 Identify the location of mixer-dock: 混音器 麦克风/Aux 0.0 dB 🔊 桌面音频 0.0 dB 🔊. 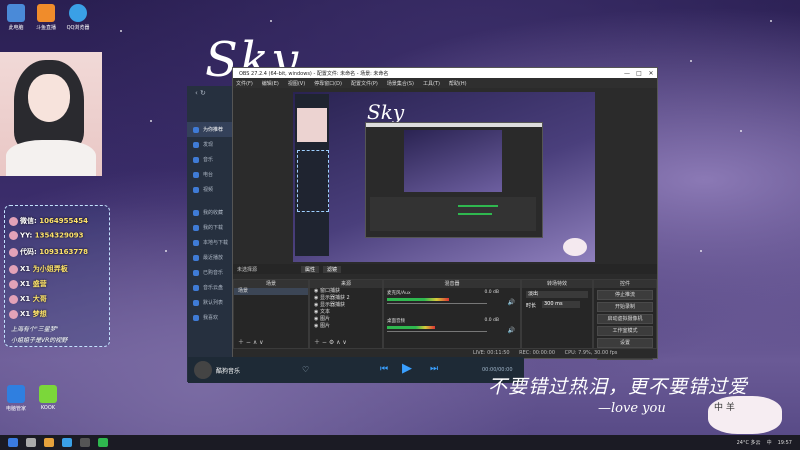
(452, 314).